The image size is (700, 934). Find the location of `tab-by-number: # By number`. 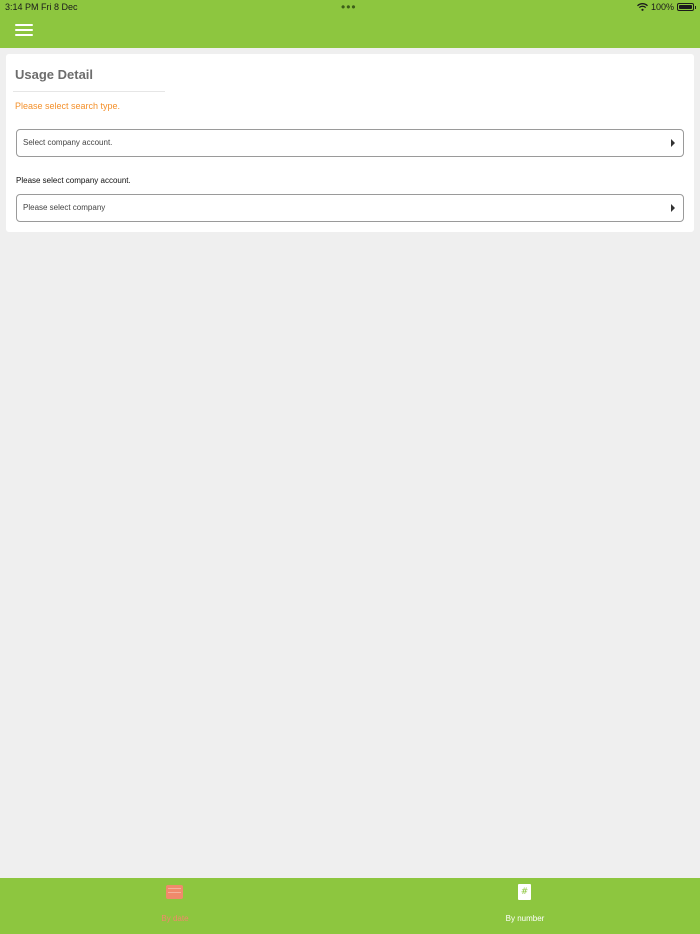

tab-by-number: # By number is located at coordinates (525, 906).